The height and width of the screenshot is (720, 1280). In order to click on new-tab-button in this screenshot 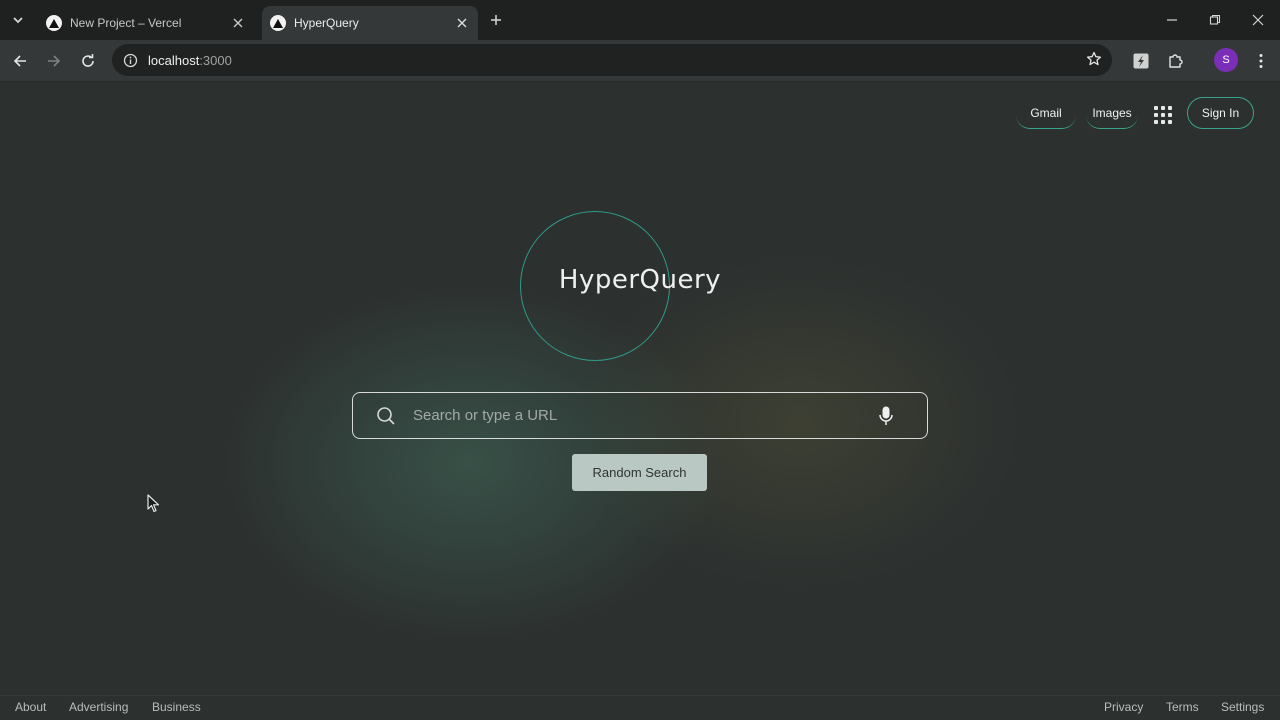, I will do `click(496, 20)`.